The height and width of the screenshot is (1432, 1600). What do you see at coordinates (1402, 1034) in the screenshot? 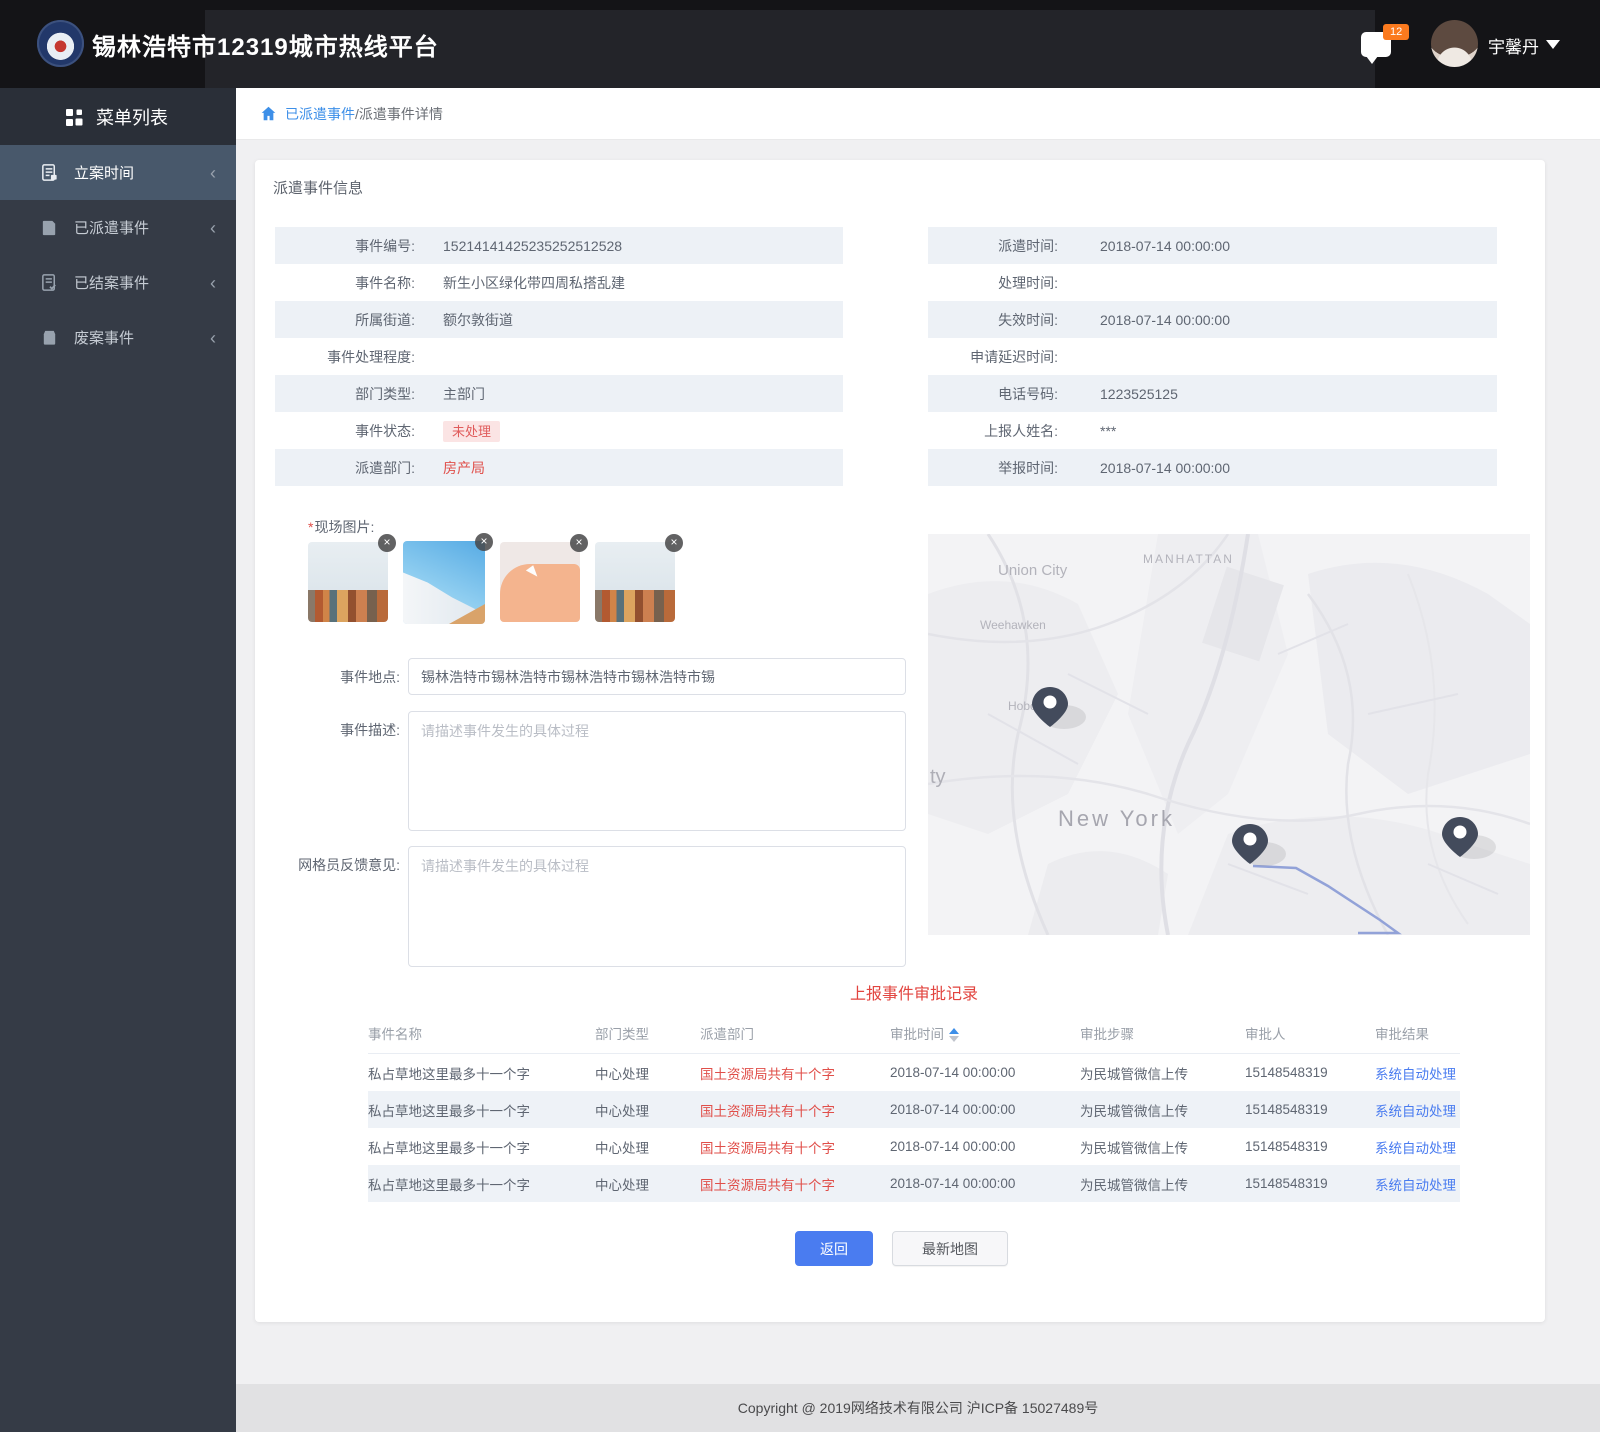
I see `column-header: 审批结果` at bounding box center [1402, 1034].